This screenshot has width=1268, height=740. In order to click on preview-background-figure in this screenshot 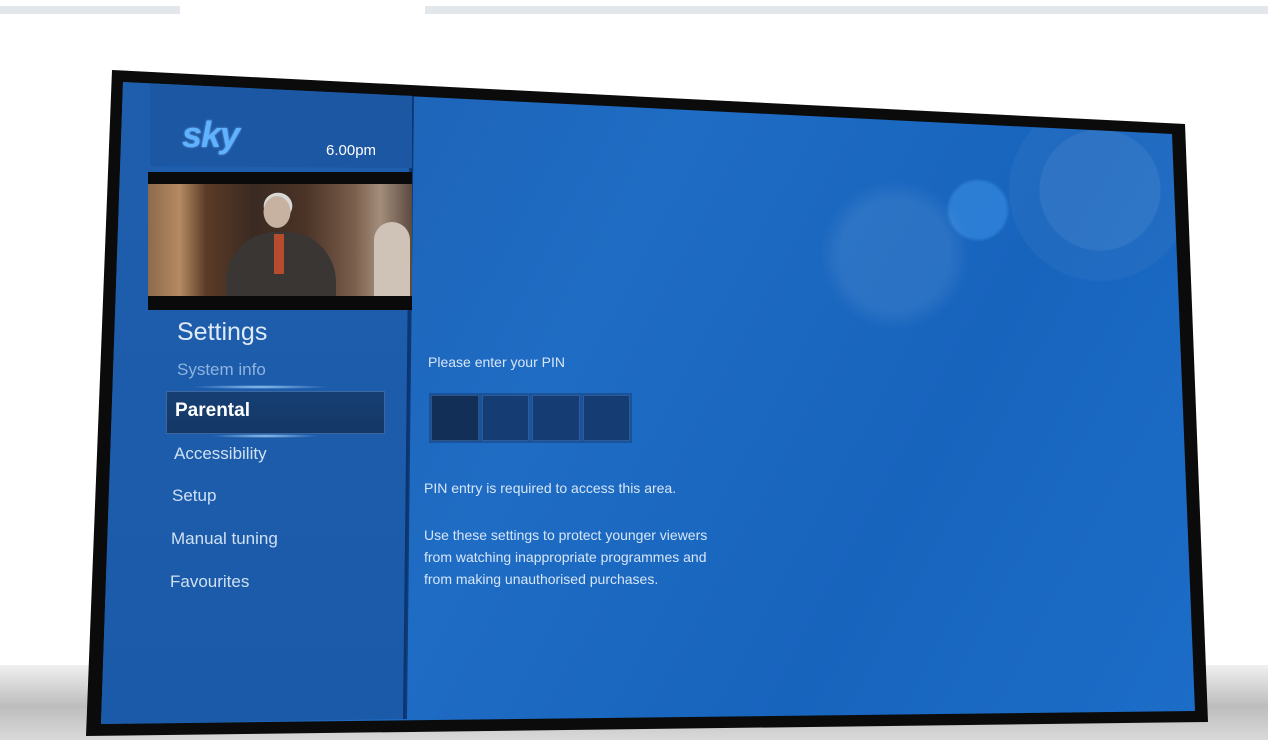, I will do `click(392, 259)`.